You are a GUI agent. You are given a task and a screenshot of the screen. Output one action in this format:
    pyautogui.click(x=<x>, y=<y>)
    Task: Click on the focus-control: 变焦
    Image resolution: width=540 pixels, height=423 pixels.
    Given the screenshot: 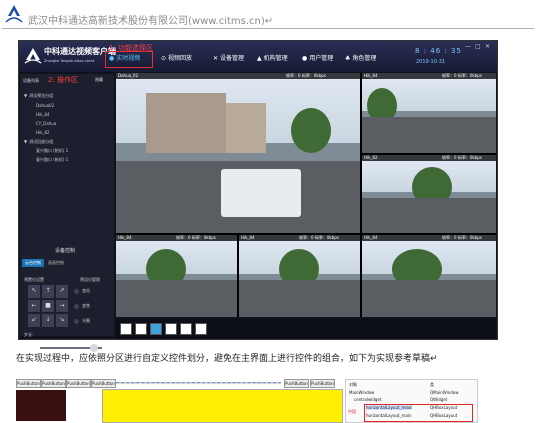 What is the action you would take?
    pyautogui.click(x=82, y=306)
    